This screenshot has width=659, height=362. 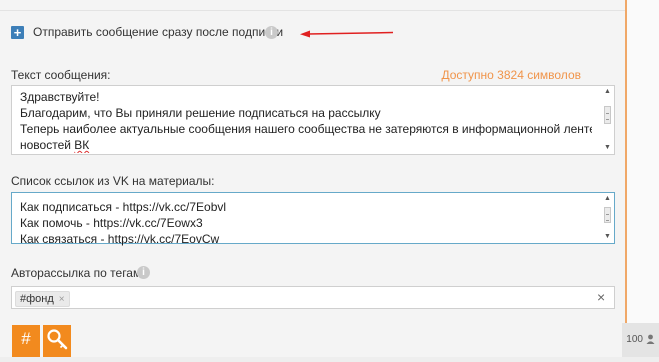 I want to click on subscriber-count: 100, so click(x=634, y=339).